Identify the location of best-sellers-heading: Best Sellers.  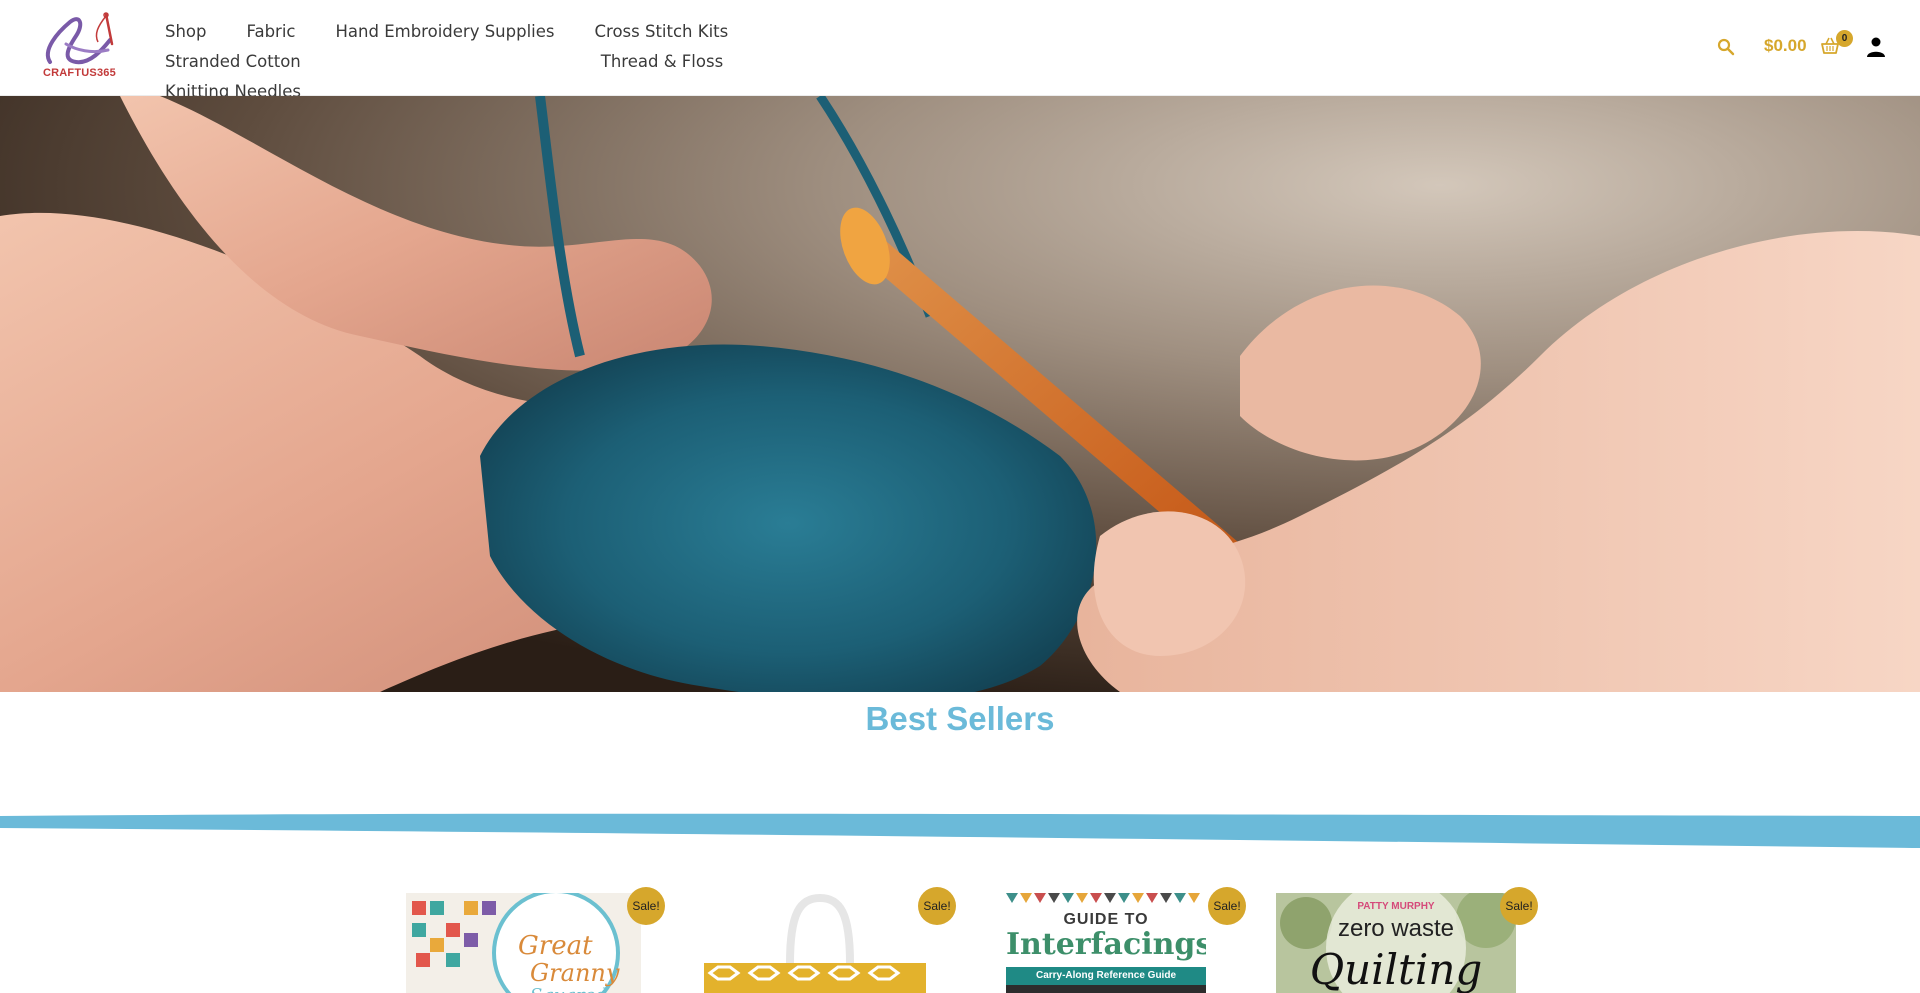
(960, 718).